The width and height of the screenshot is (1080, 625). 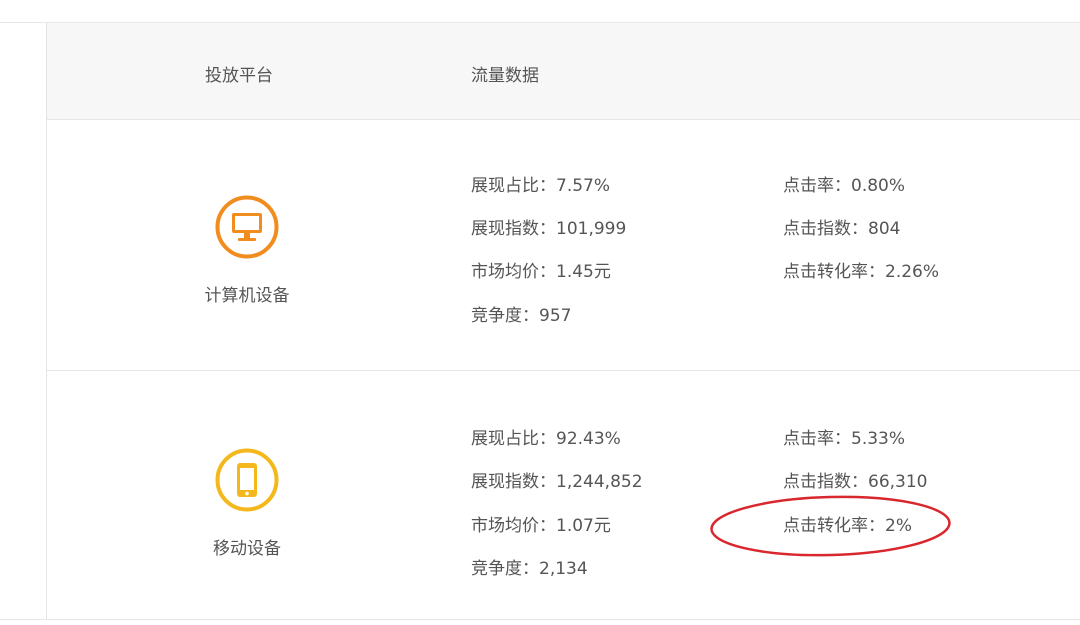 I want to click on platform-mobile: 移动设备, so click(x=247, y=503).